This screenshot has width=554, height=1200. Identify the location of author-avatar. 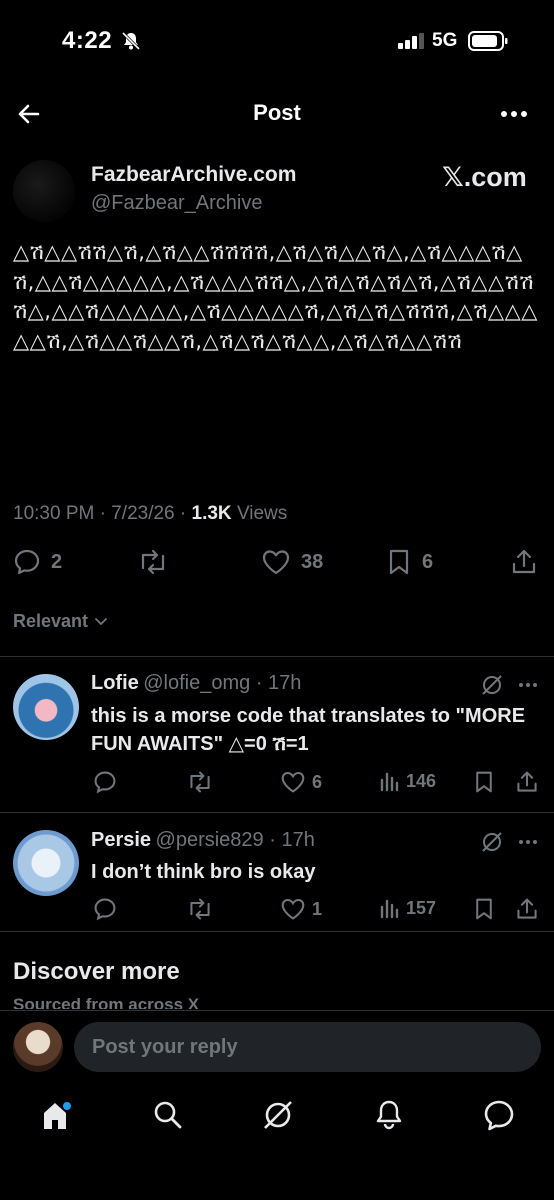
(44, 191).